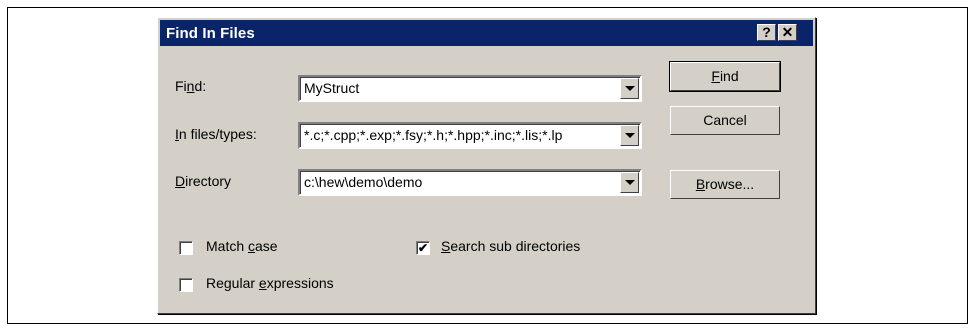 This screenshot has height=331, width=975. Describe the element at coordinates (766, 32) in the screenshot. I see `help-button: ?` at that location.